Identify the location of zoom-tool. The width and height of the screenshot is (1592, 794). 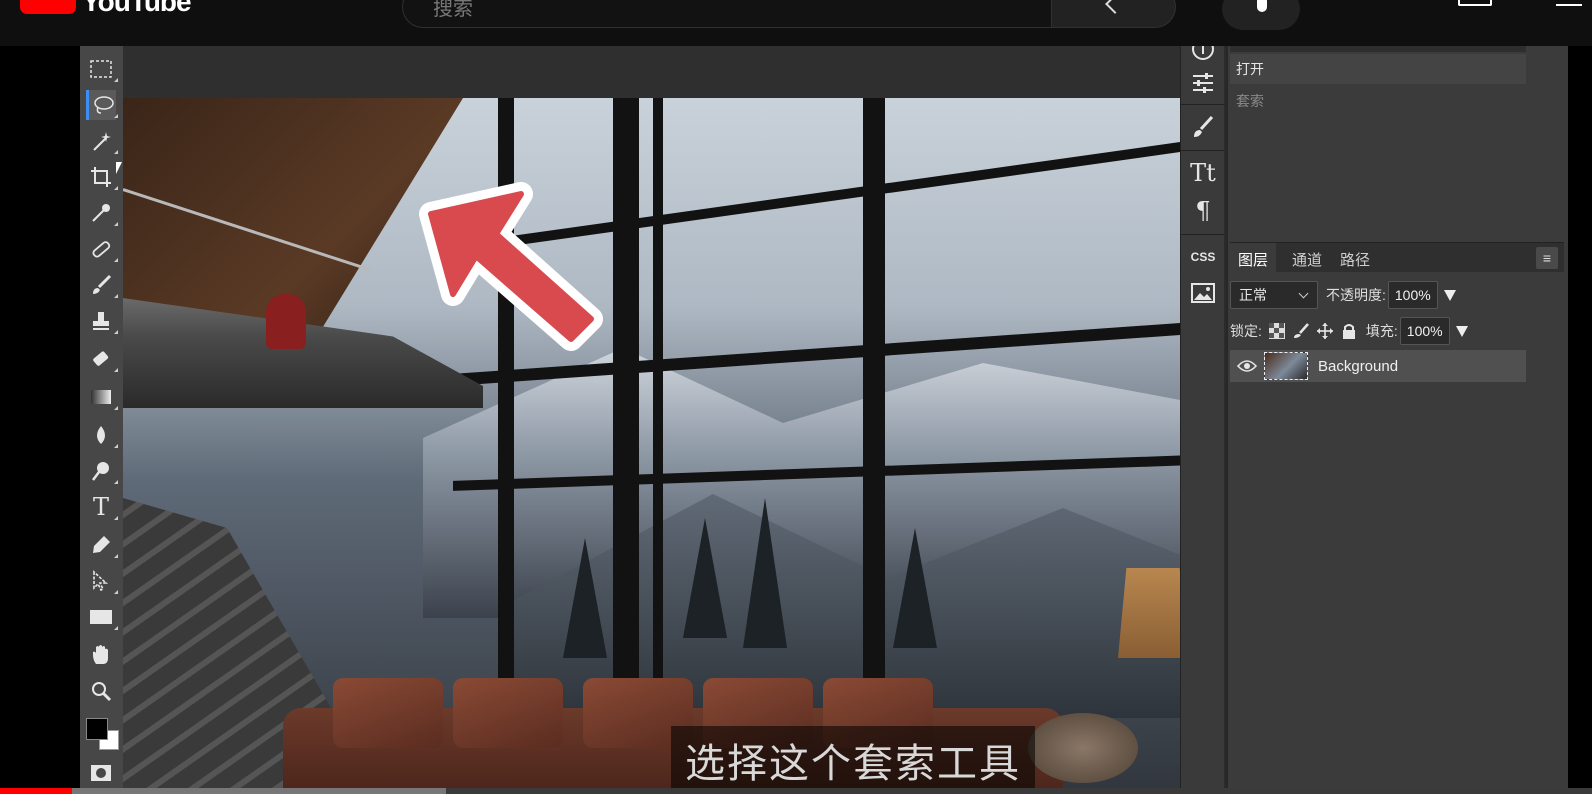
(101, 691).